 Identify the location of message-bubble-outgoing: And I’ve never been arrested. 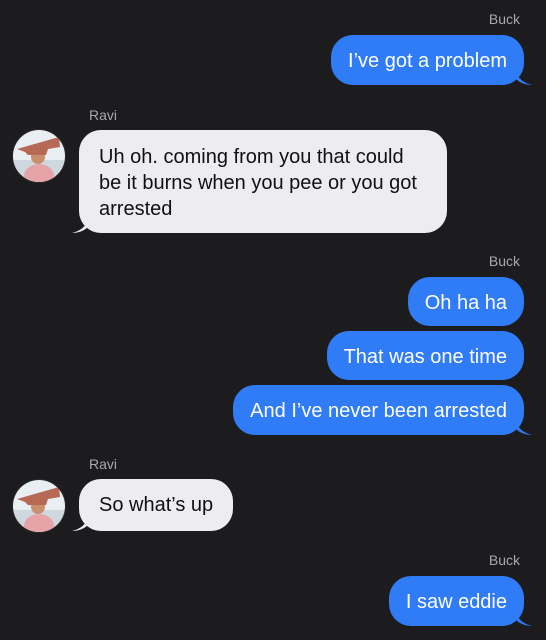
(378, 410).